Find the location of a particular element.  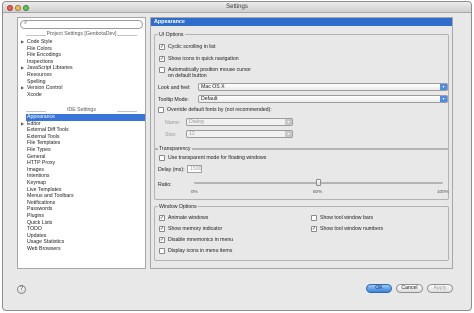

show-tool-numbers-checkbox: ✓ is located at coordinates (314, 229).